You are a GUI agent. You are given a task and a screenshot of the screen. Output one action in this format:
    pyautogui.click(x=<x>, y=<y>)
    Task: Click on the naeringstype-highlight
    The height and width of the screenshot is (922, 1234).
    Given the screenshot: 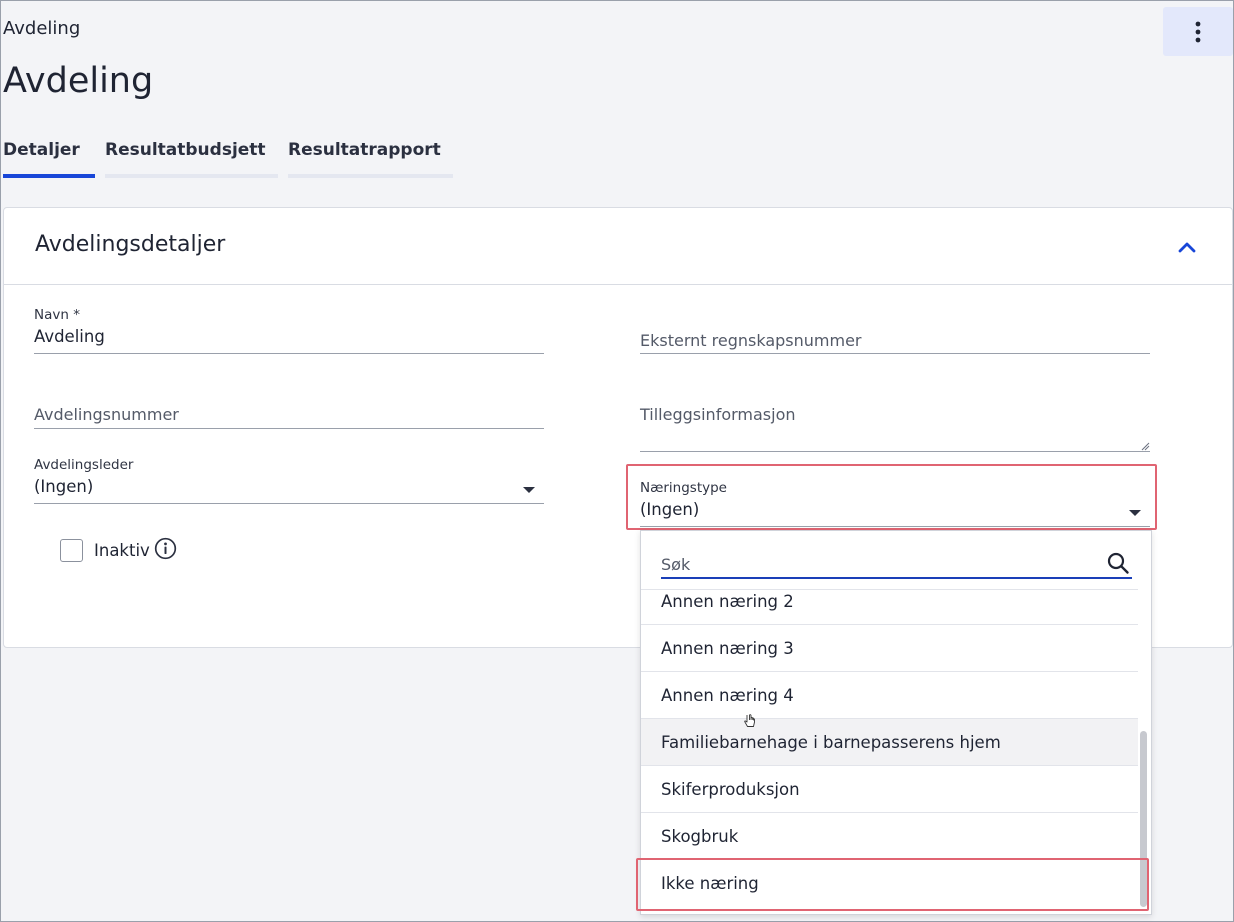 What is the action you would take?
    pyautogui.click(x=891, y=497)
    